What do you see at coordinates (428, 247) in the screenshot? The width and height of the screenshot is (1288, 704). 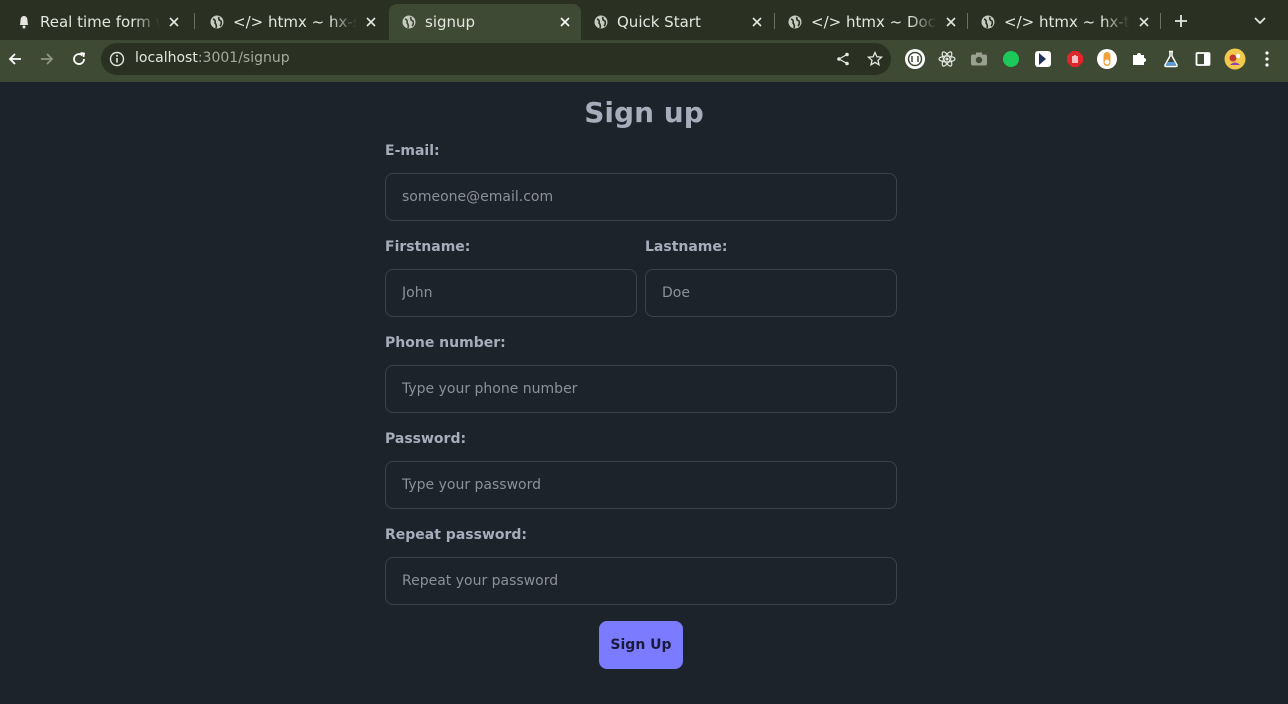 I see `firstname-label: Firstname:` at bounding box center [428, 247].